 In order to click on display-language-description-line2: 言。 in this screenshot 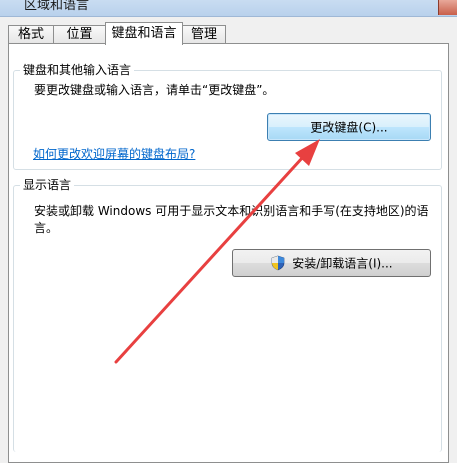, I will do `click(46, 228)`.